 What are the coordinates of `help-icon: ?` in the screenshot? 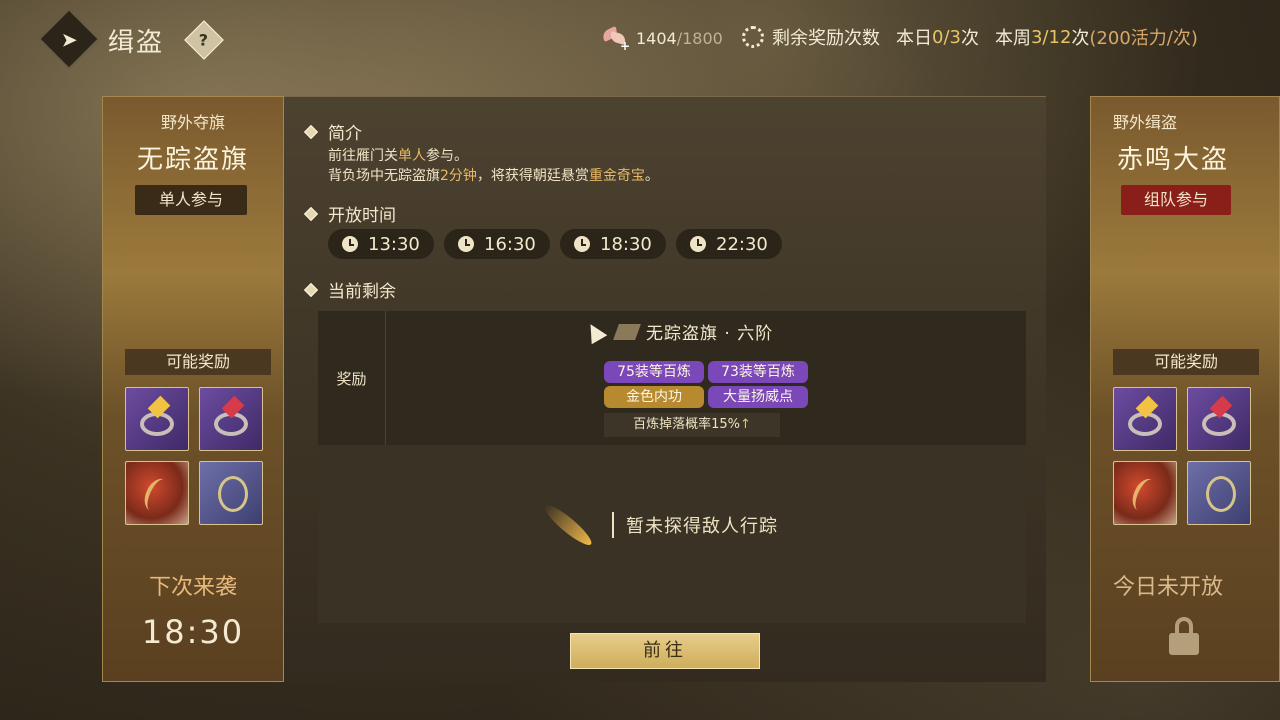 It's located at (204, 40).